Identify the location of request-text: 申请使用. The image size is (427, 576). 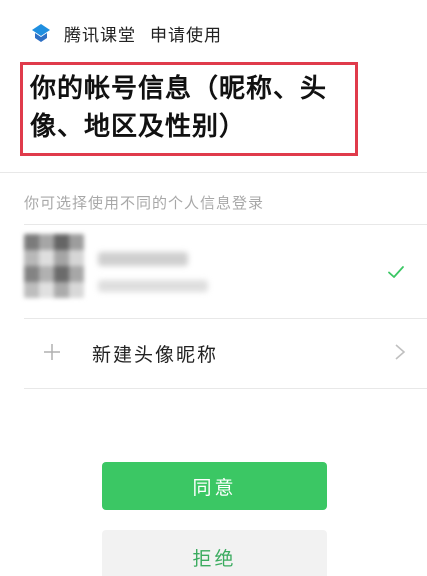
(186, 35).